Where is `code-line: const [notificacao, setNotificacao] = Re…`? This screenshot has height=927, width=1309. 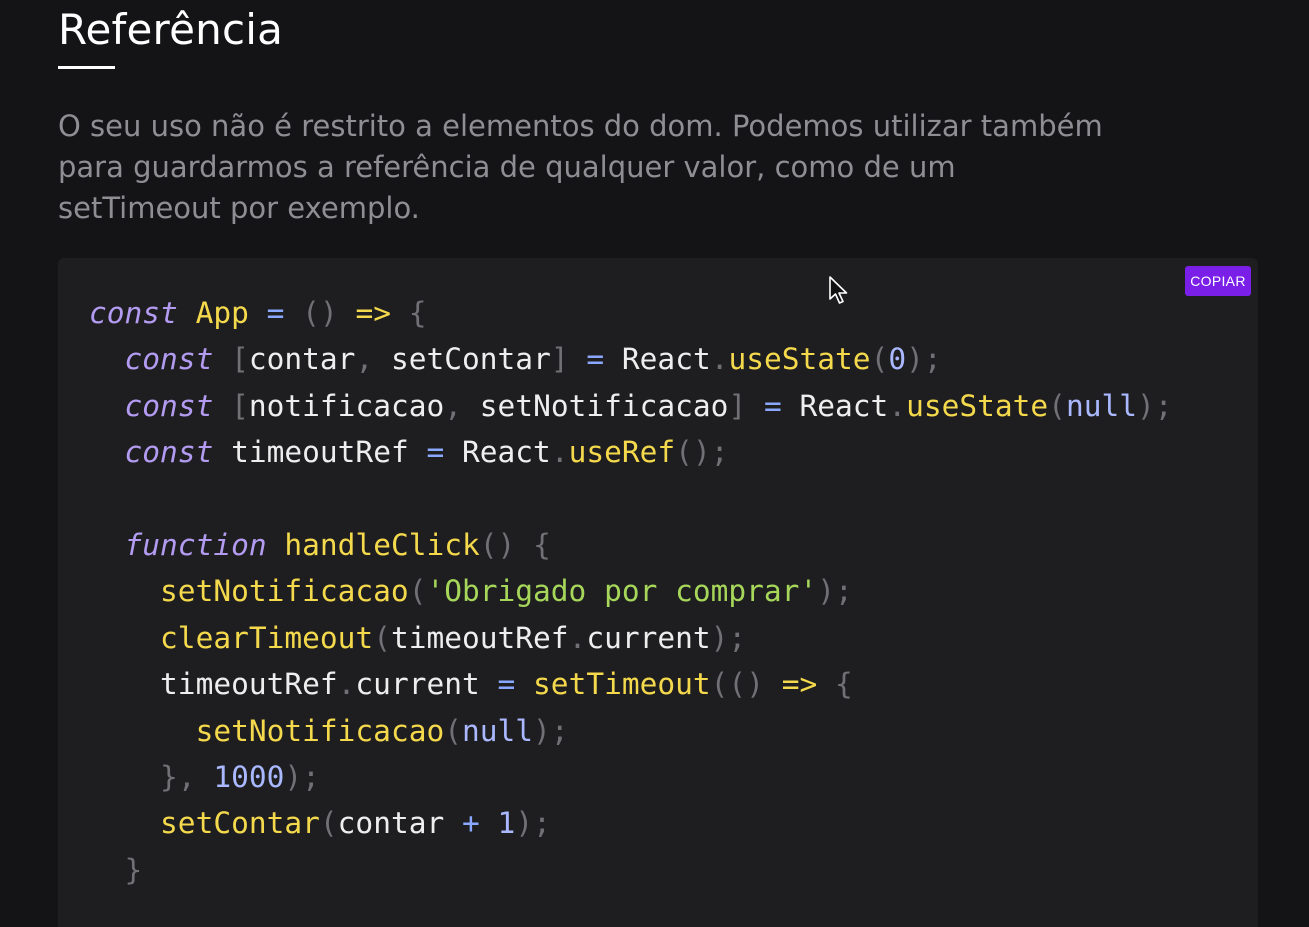 code-line: const [notificacao, setNotificacao] = Re… is located at coordinates (648, 405).